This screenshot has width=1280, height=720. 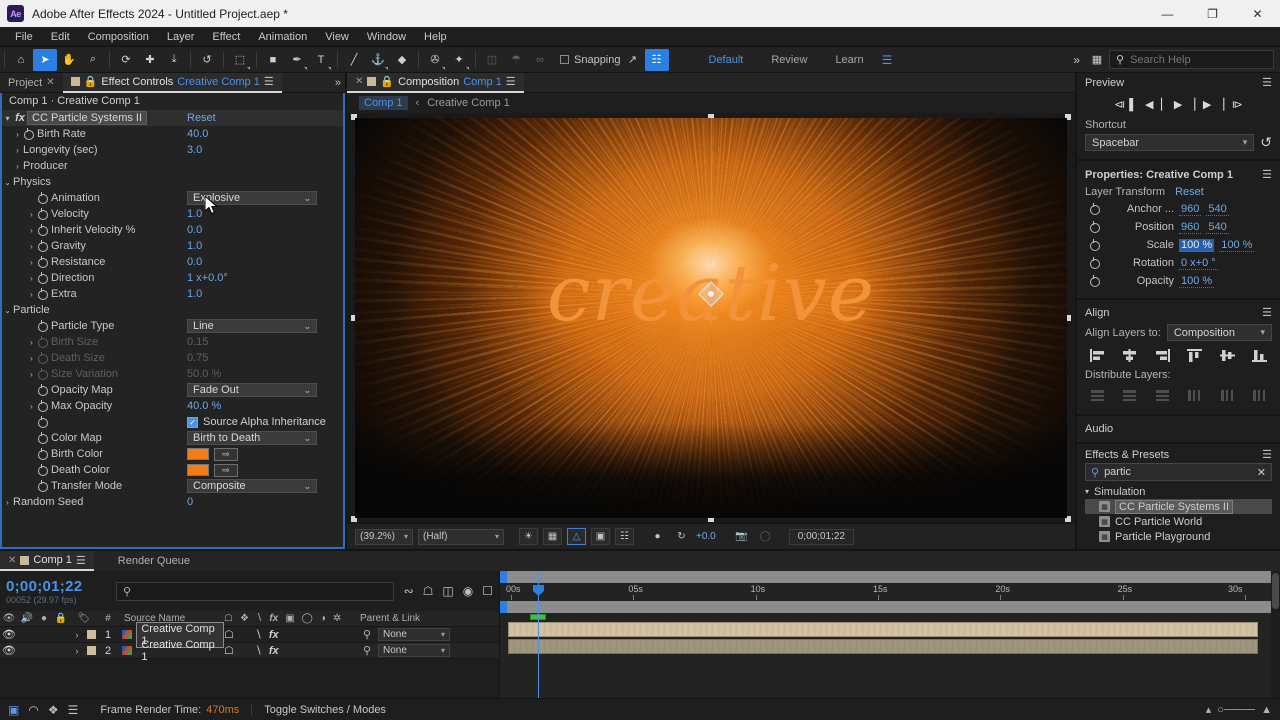 I want to click on effect-row-death-color: Death Color ⇨, so click(x=172, y=470).